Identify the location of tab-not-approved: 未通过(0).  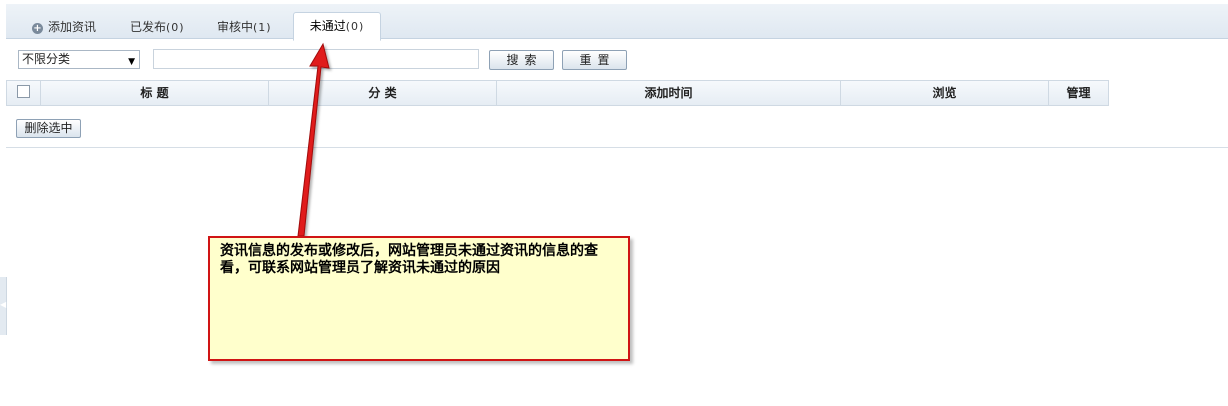
(337, 26).